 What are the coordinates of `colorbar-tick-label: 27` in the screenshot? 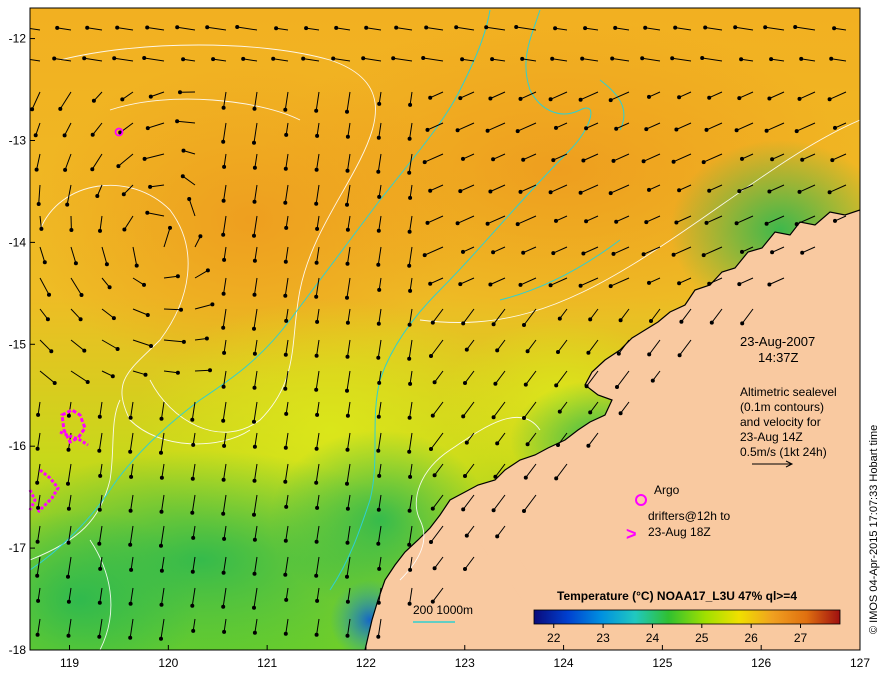 It's located at (801, 638).